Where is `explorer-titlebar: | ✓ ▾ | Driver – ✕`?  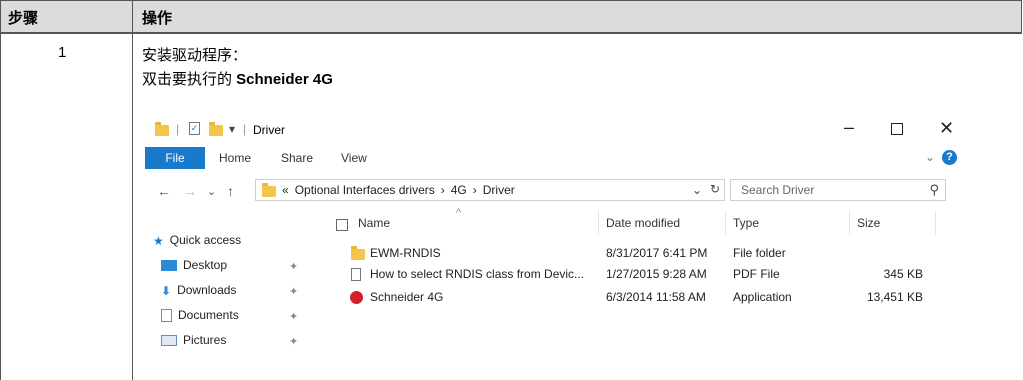
explorer-titlebar: | ✓ ▾ | Driver – ✕ is located at coordinates (556, 130).